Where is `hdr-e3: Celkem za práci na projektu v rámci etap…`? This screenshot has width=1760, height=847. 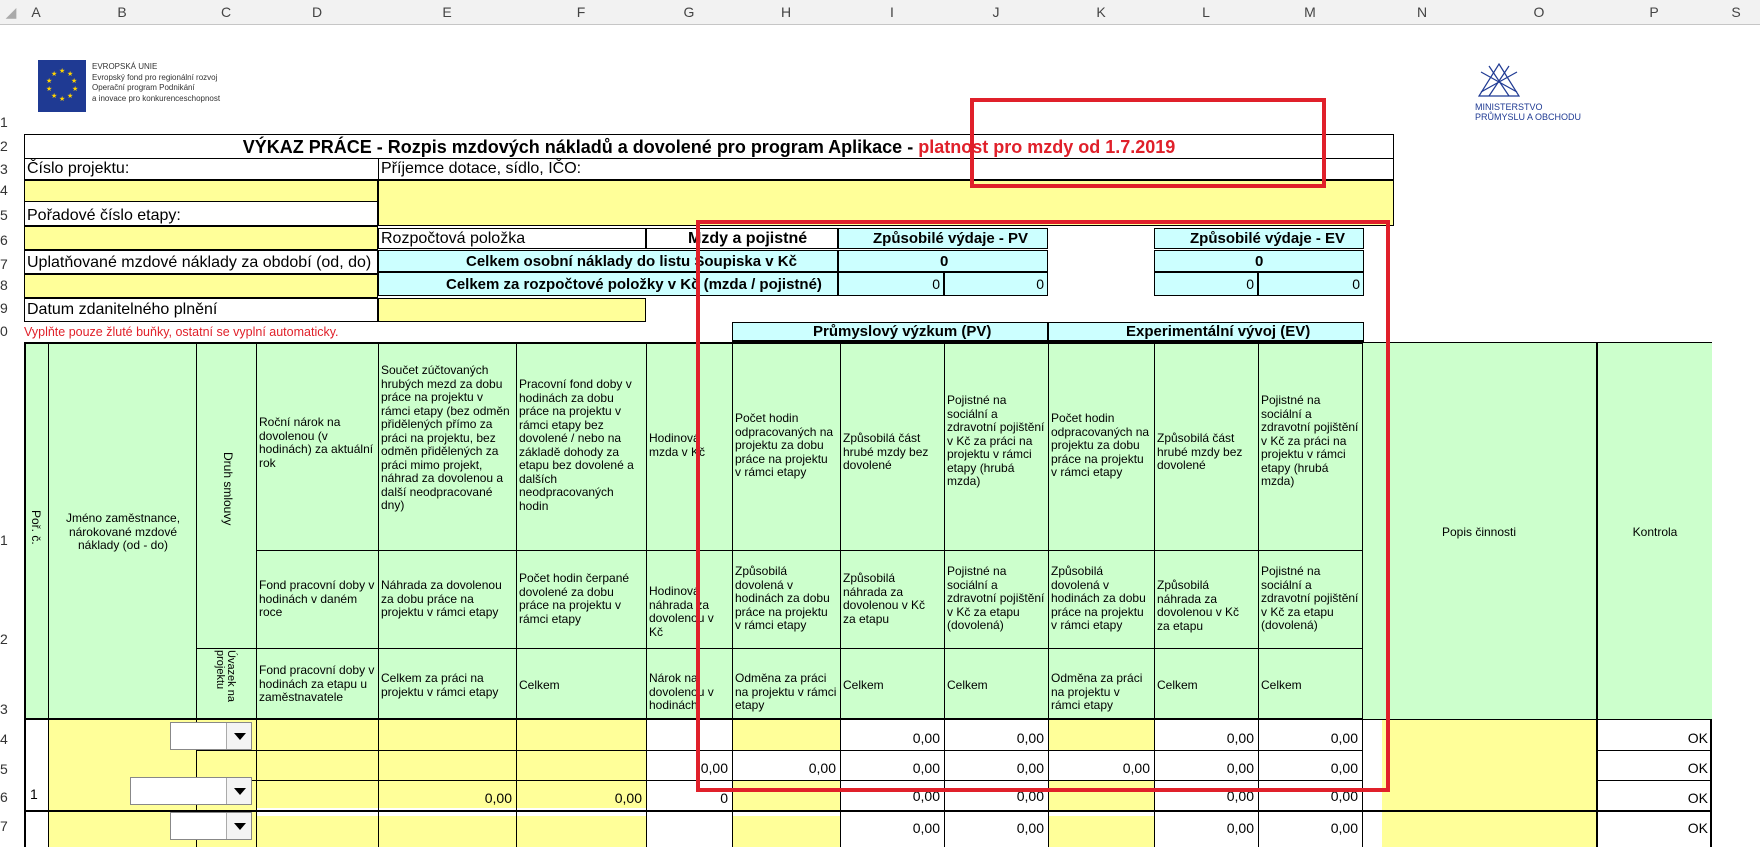
hdr-e3: Celkem za práci na projektu v rámci etap… is located at coordinates (447, 685).